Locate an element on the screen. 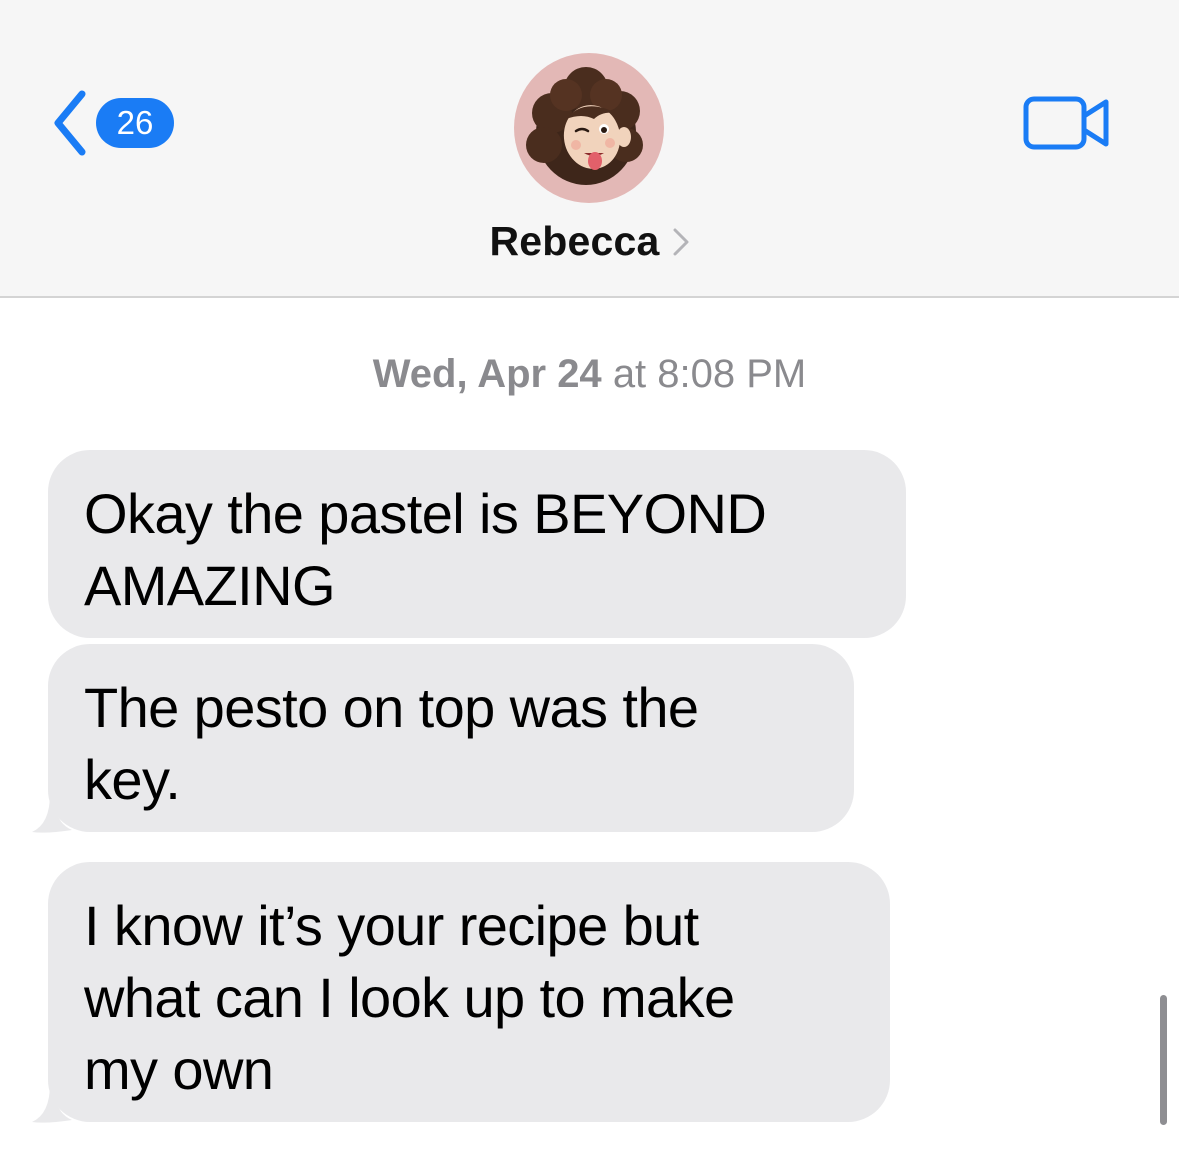 The width and height of the screenshot is (1179, 1172). message-text-line: The pesto on top was the is located at coordinates (391, 707).